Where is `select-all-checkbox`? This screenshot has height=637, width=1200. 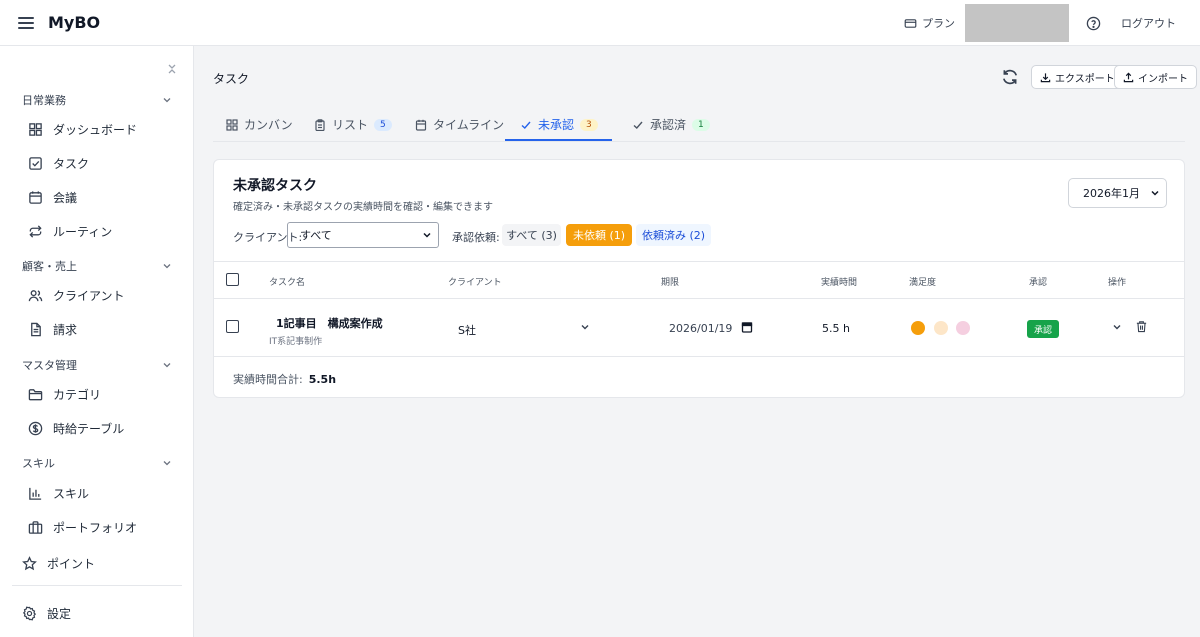 select-all-checkbox is located at coordinates (232, 279).